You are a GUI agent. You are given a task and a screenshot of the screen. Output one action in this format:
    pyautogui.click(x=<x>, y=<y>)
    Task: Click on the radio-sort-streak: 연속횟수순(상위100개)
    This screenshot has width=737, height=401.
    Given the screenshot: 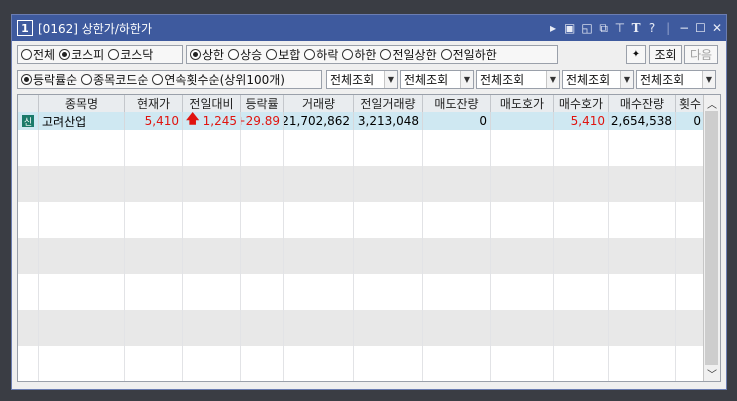 What is the action you would take?
    pyautogui.click(x=218, y=79)
    